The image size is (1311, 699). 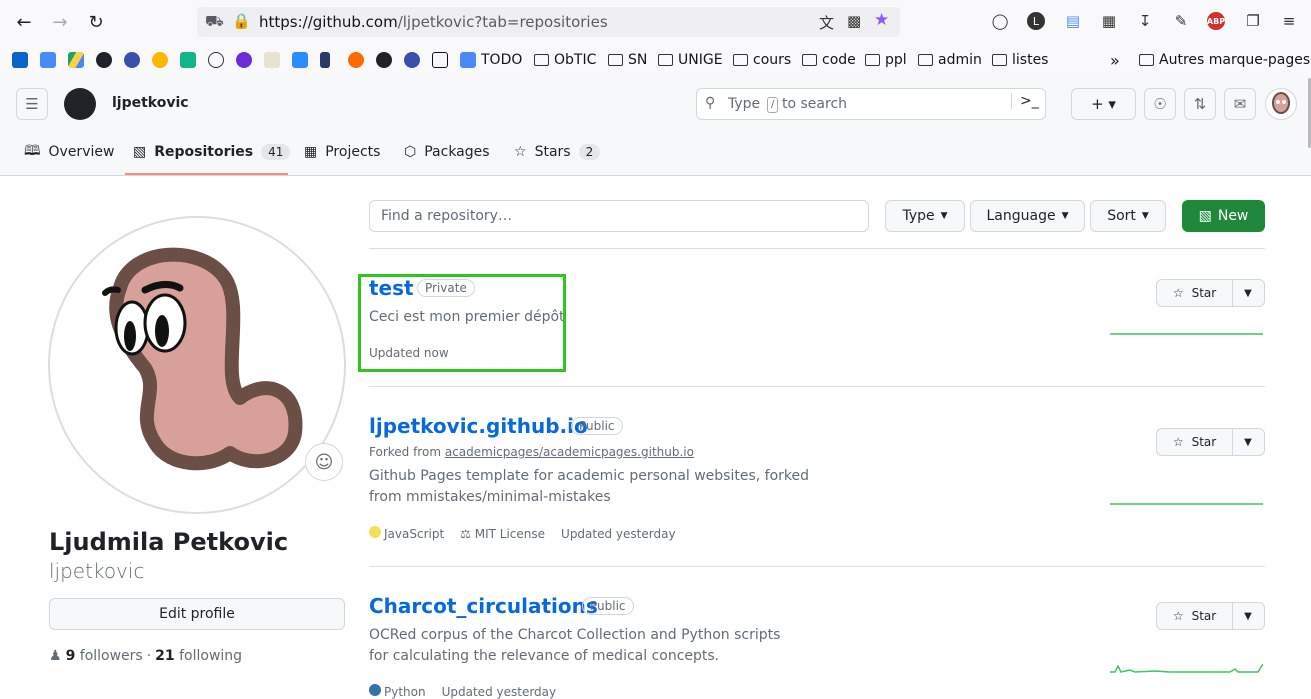 What do you see at coordinates (826, 22) in the screenshot?
I see `translate-icon: 文` at bounding box center [826, 22].